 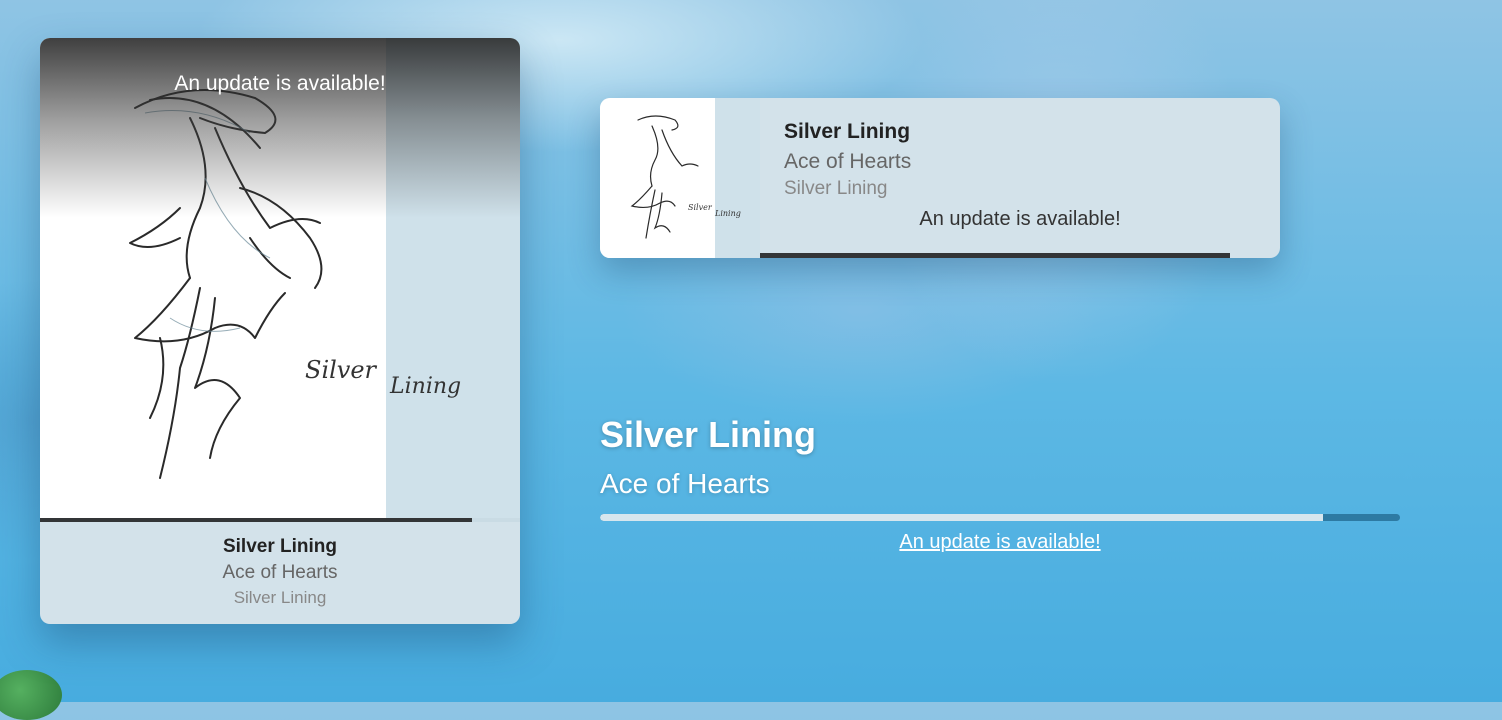 I want to click on update-link: An update is available!, so click(x=1000, y=542).